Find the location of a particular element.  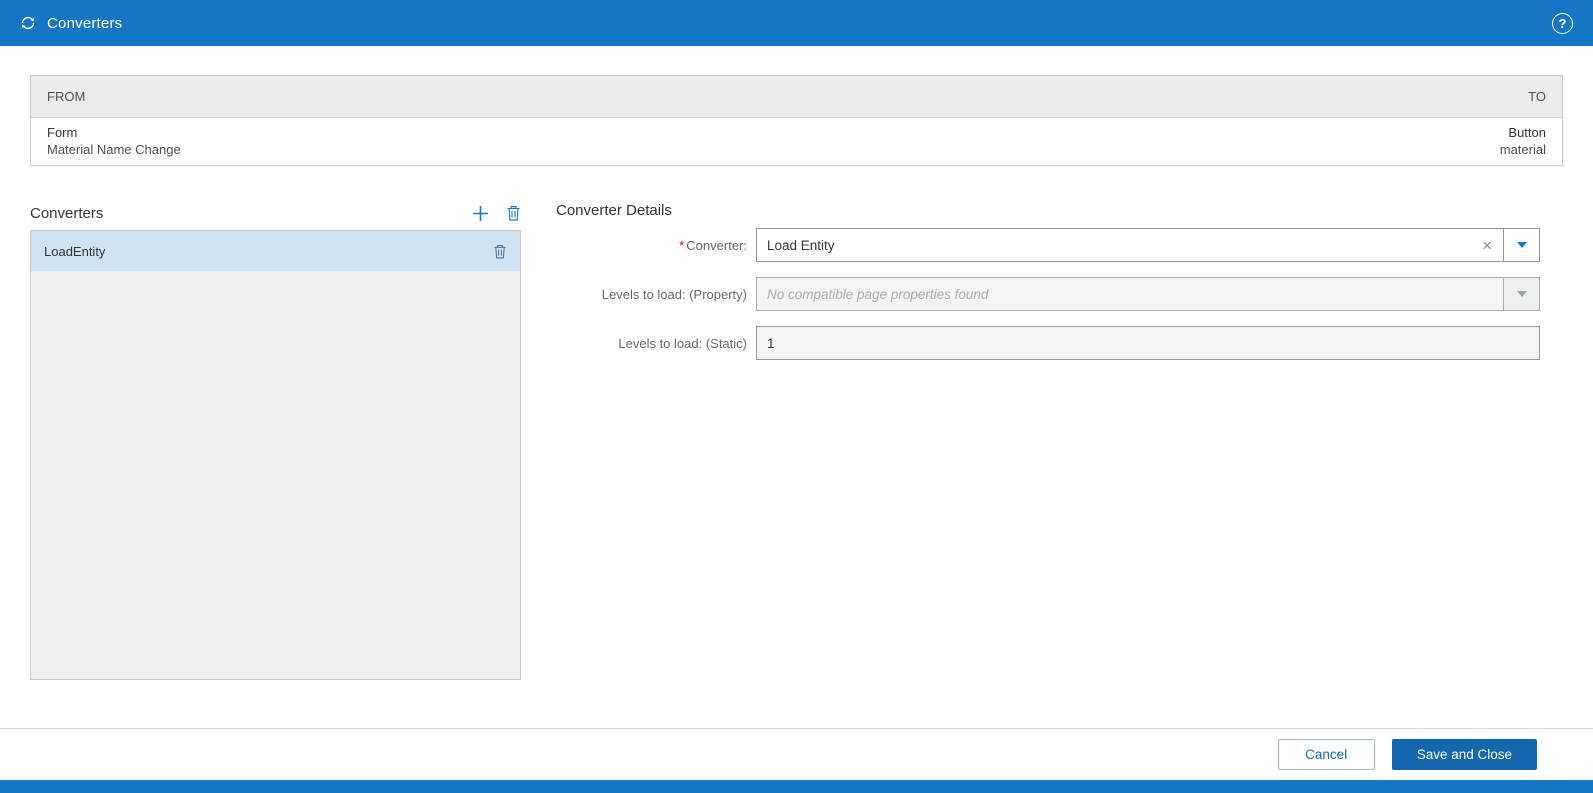

save-and-close-button: Save and Close is located at coordinates (1464, 754).